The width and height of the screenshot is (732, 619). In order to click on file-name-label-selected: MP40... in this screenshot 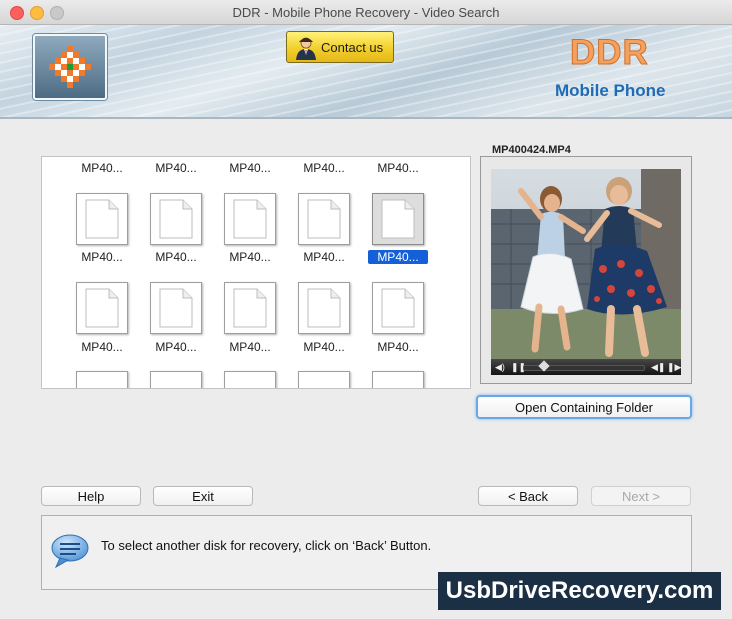, I will do `click(398, 257)`.